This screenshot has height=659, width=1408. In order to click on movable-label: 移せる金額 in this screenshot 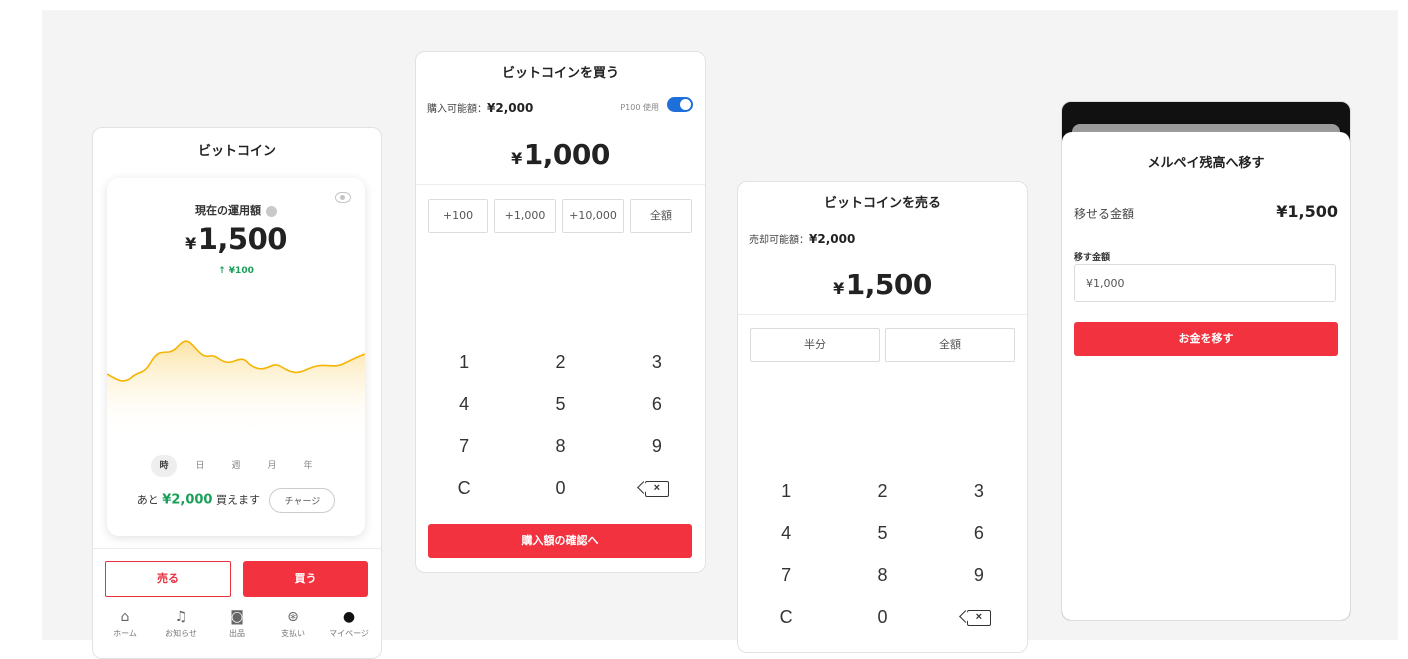, I will do `click(1104, 214)`.